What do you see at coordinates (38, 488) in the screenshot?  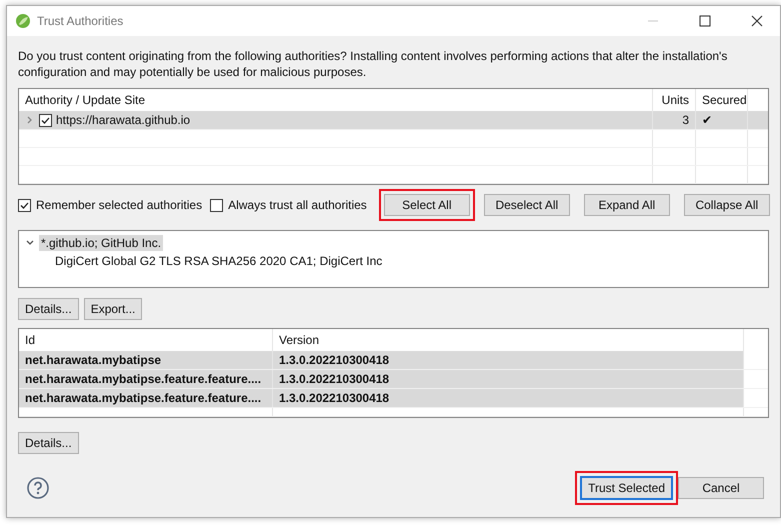 I see `help-icon` at bounding box center [38, 488].